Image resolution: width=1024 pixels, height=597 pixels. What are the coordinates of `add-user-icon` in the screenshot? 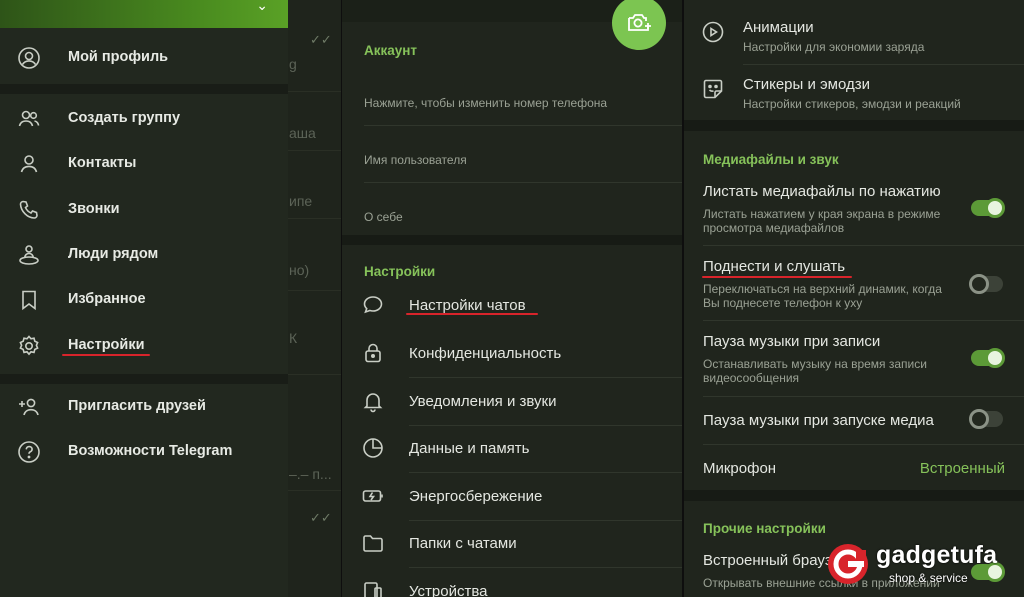 It's located at (29, 407).